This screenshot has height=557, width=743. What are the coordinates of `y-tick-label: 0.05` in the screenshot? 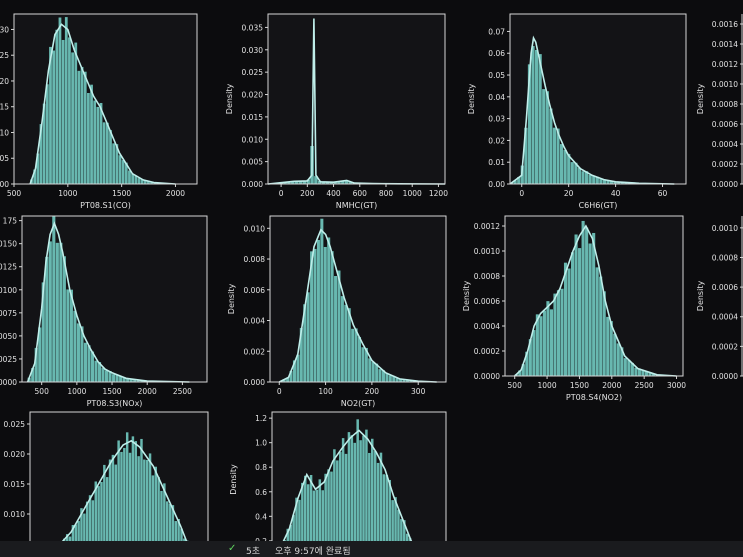 It's located at (496, 75).